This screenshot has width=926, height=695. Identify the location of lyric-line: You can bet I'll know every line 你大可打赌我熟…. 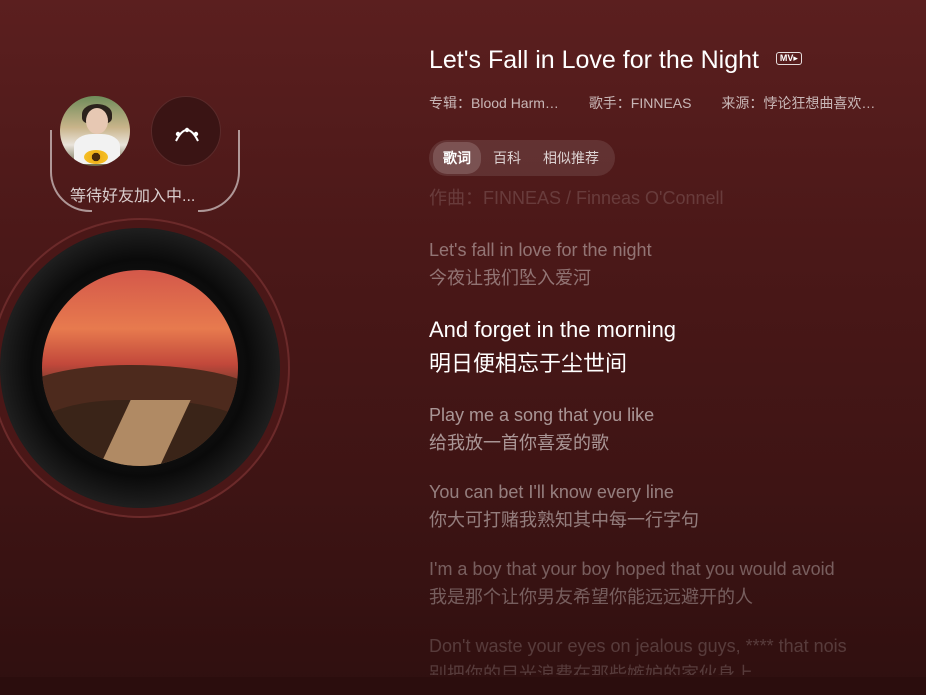
(564, 506).